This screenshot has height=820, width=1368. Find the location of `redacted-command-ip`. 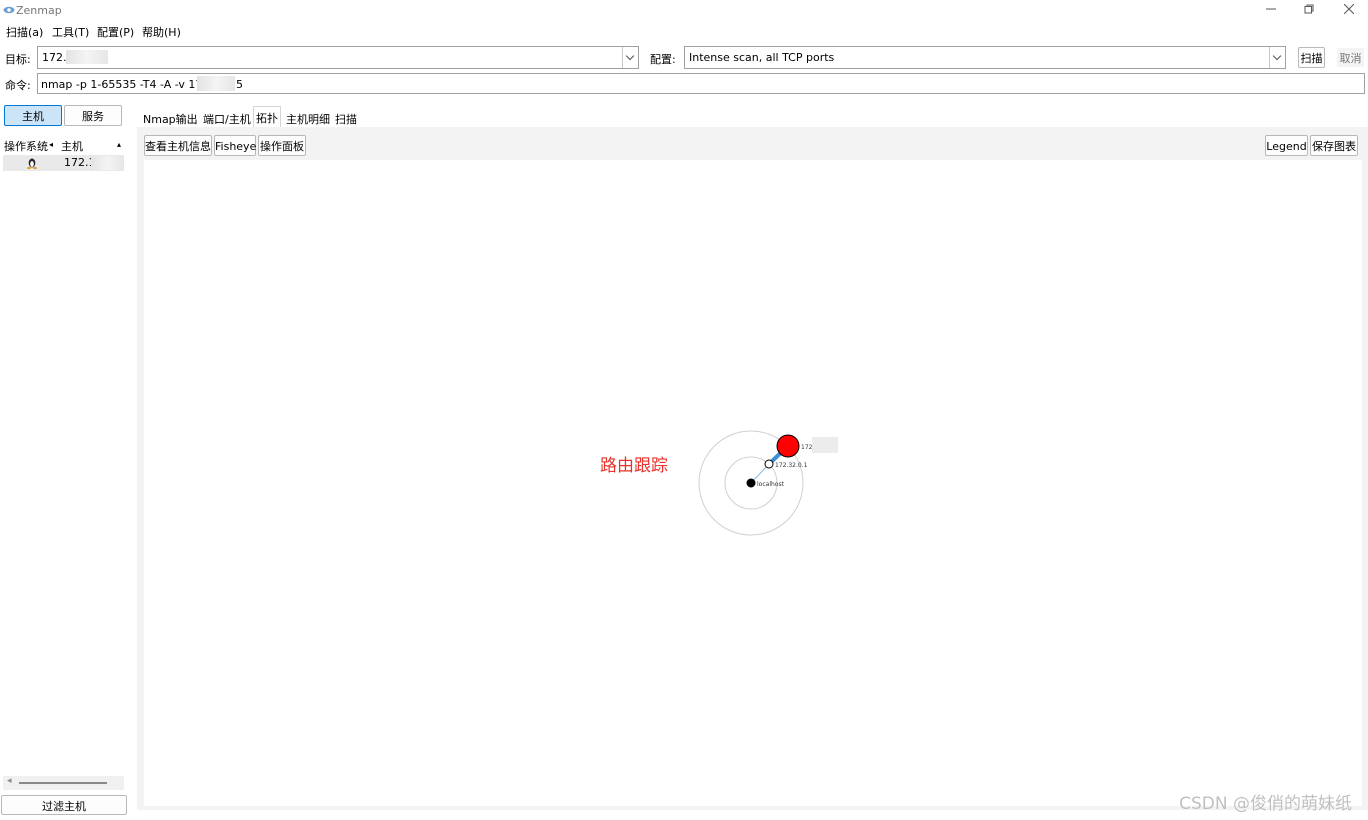

redacted-command-ip is located at coordinates (216, 83).